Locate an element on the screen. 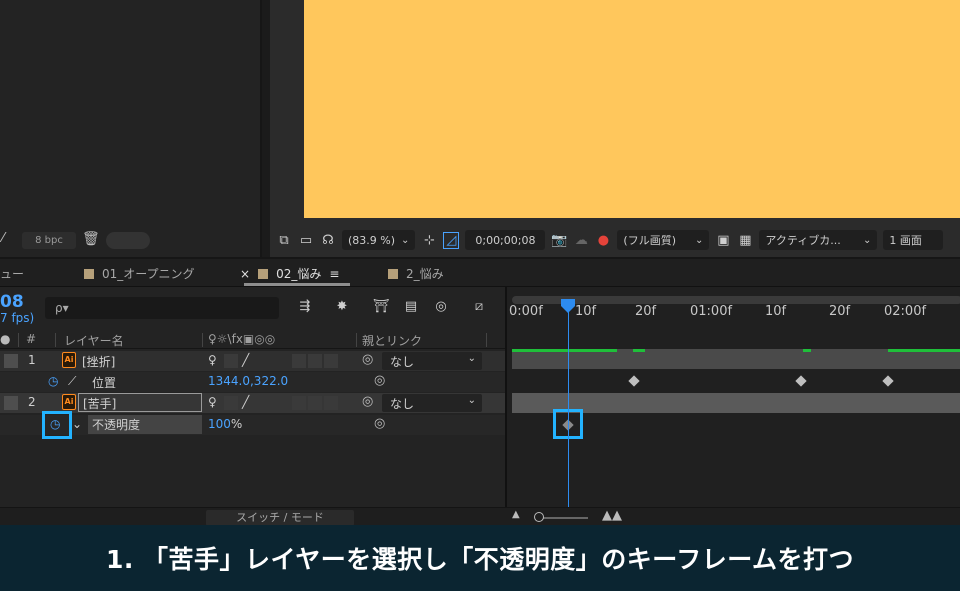 This screenshot has height=591, width=960. work-area-bar is located at coordinates (736, 300).